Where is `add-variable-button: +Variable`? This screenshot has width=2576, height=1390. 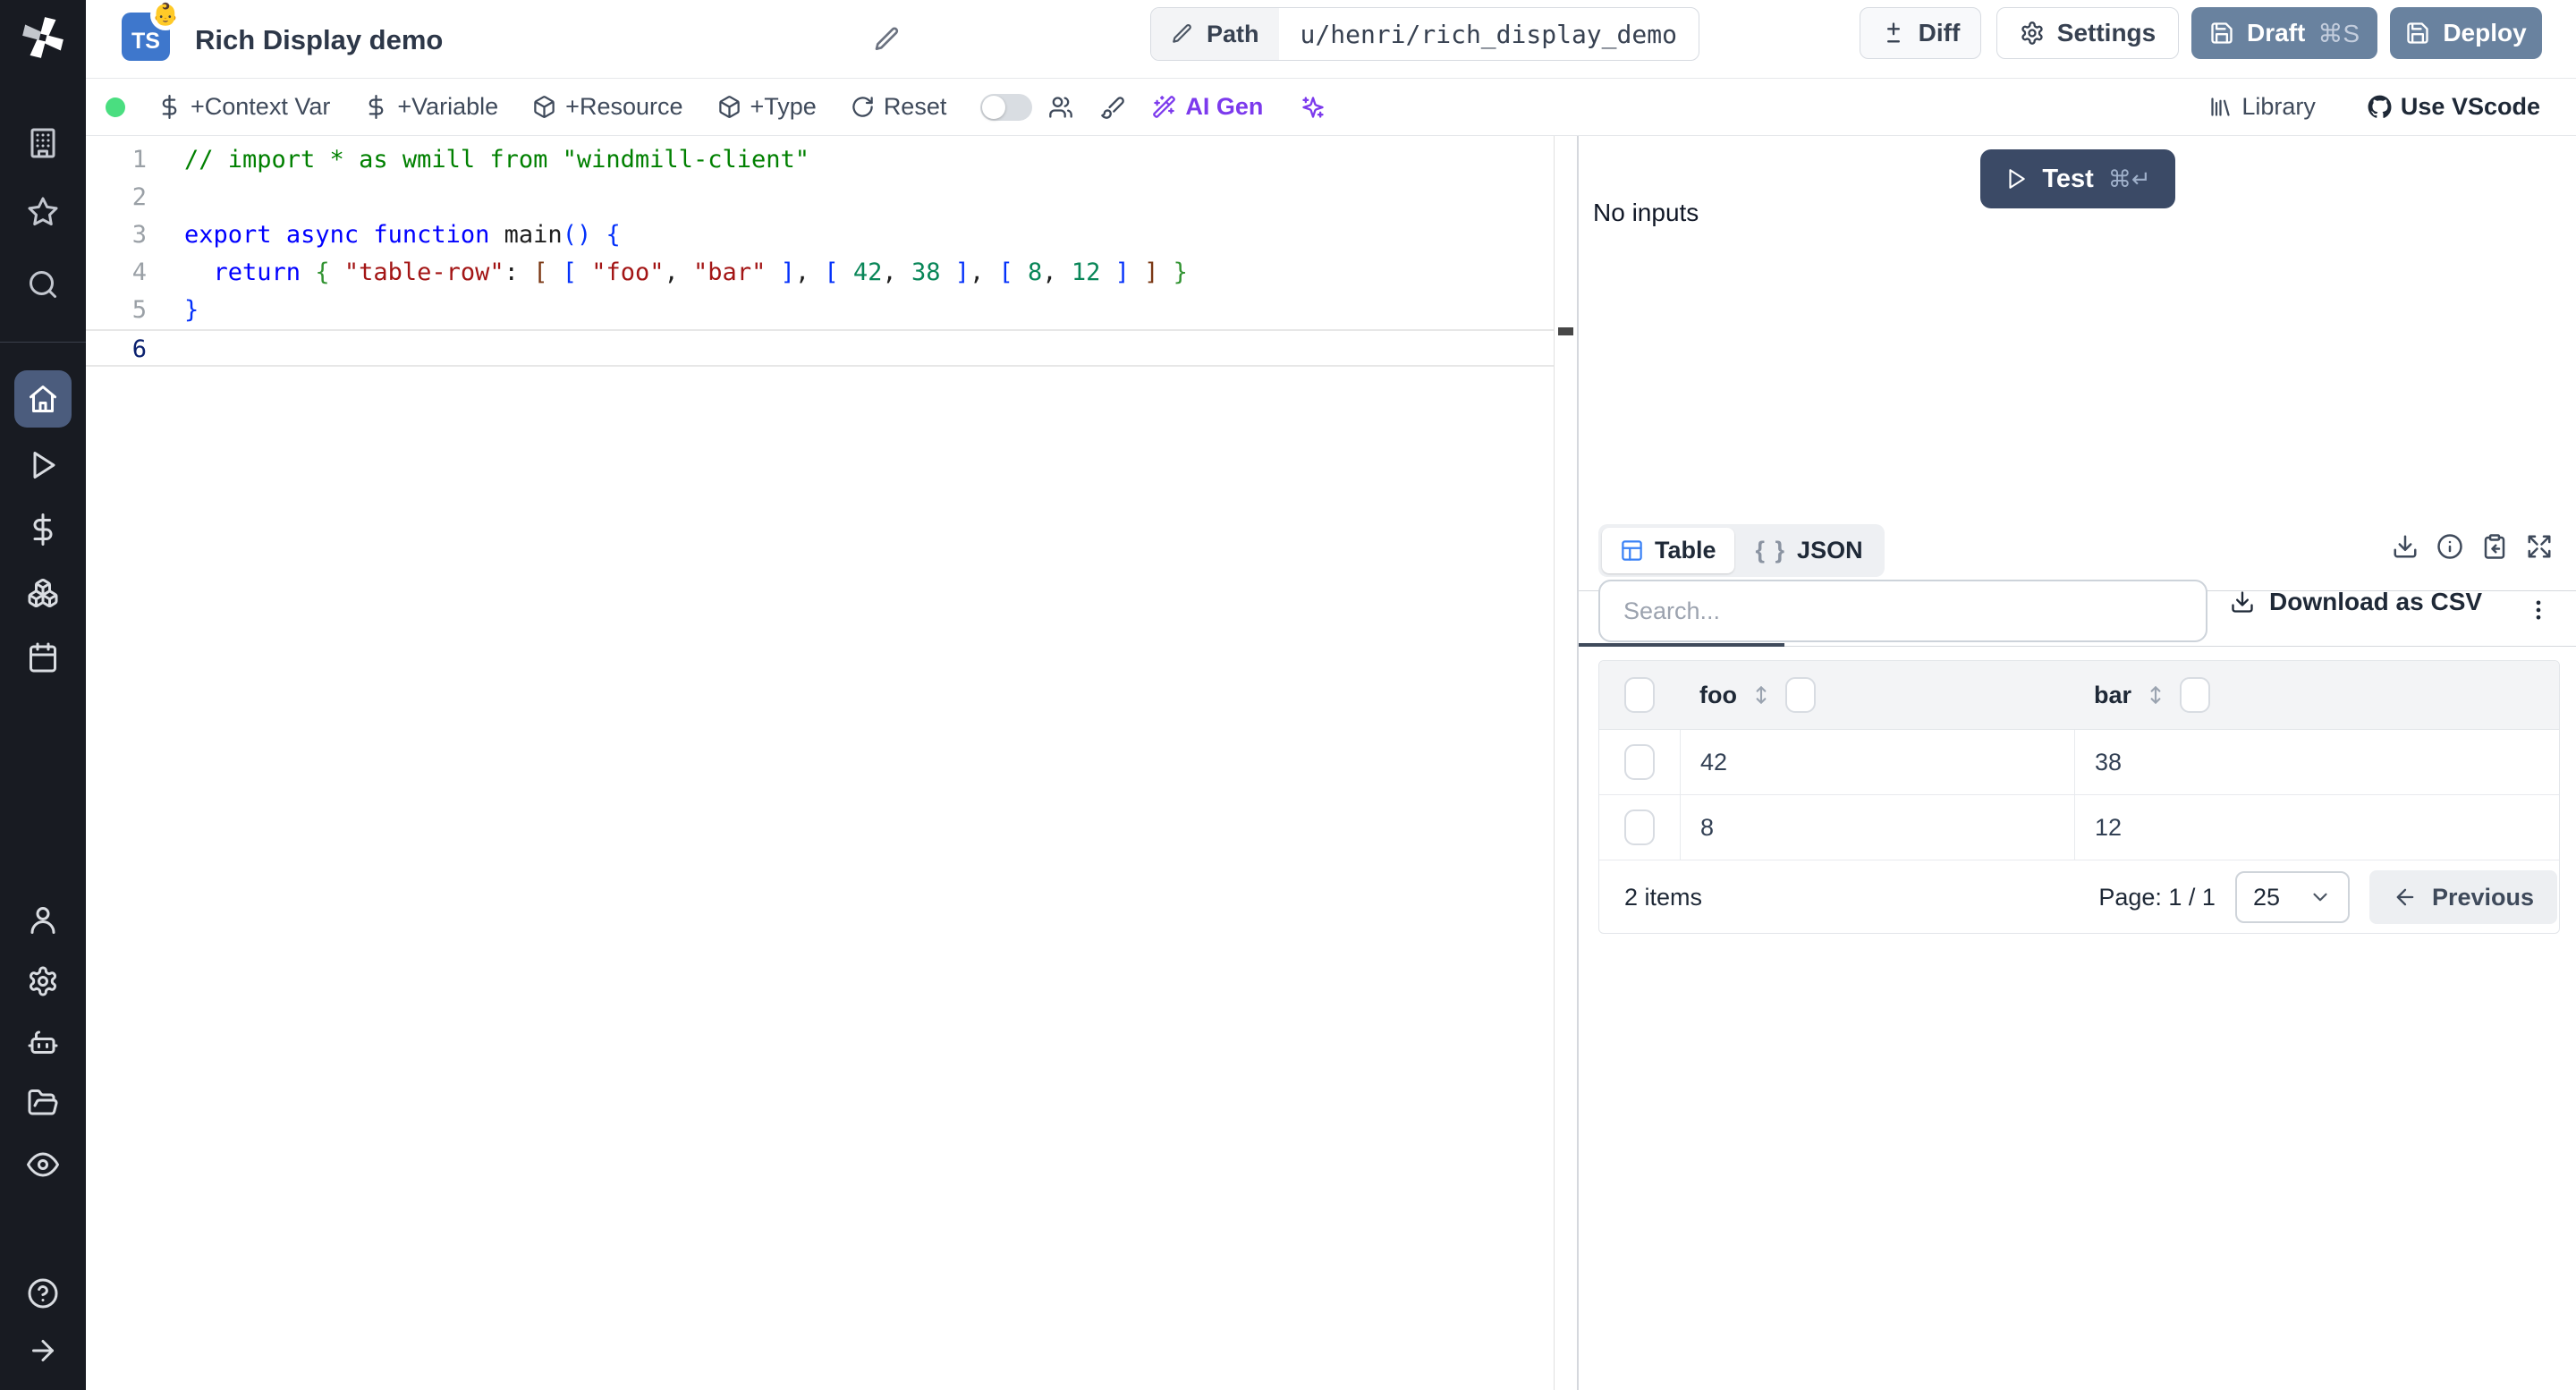 add-variable-button: +Variable is located at coordinates (431, 107).